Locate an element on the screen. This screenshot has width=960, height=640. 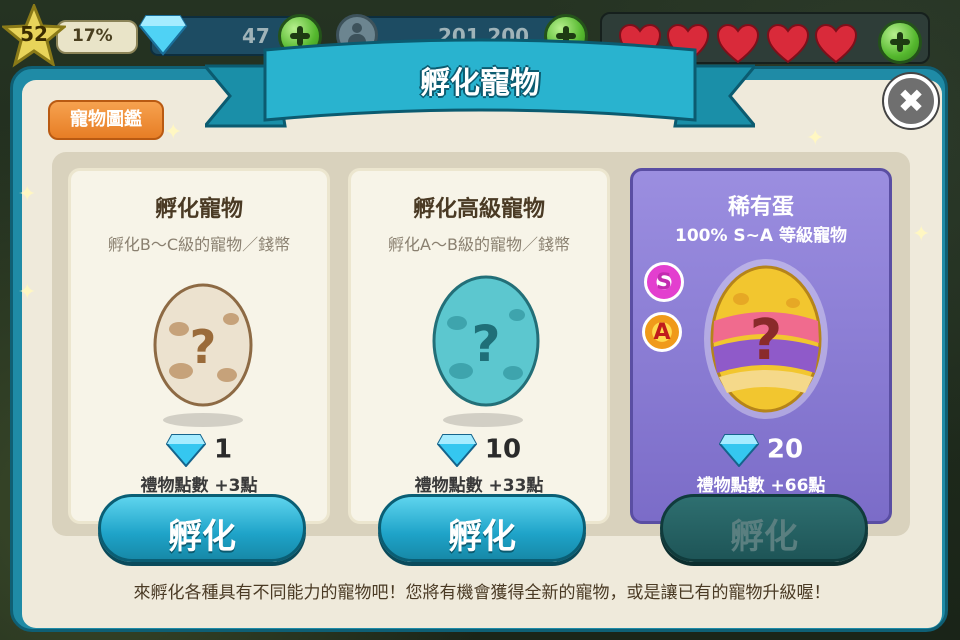
close-icon: ✖ is located at coordinates (911, 101).